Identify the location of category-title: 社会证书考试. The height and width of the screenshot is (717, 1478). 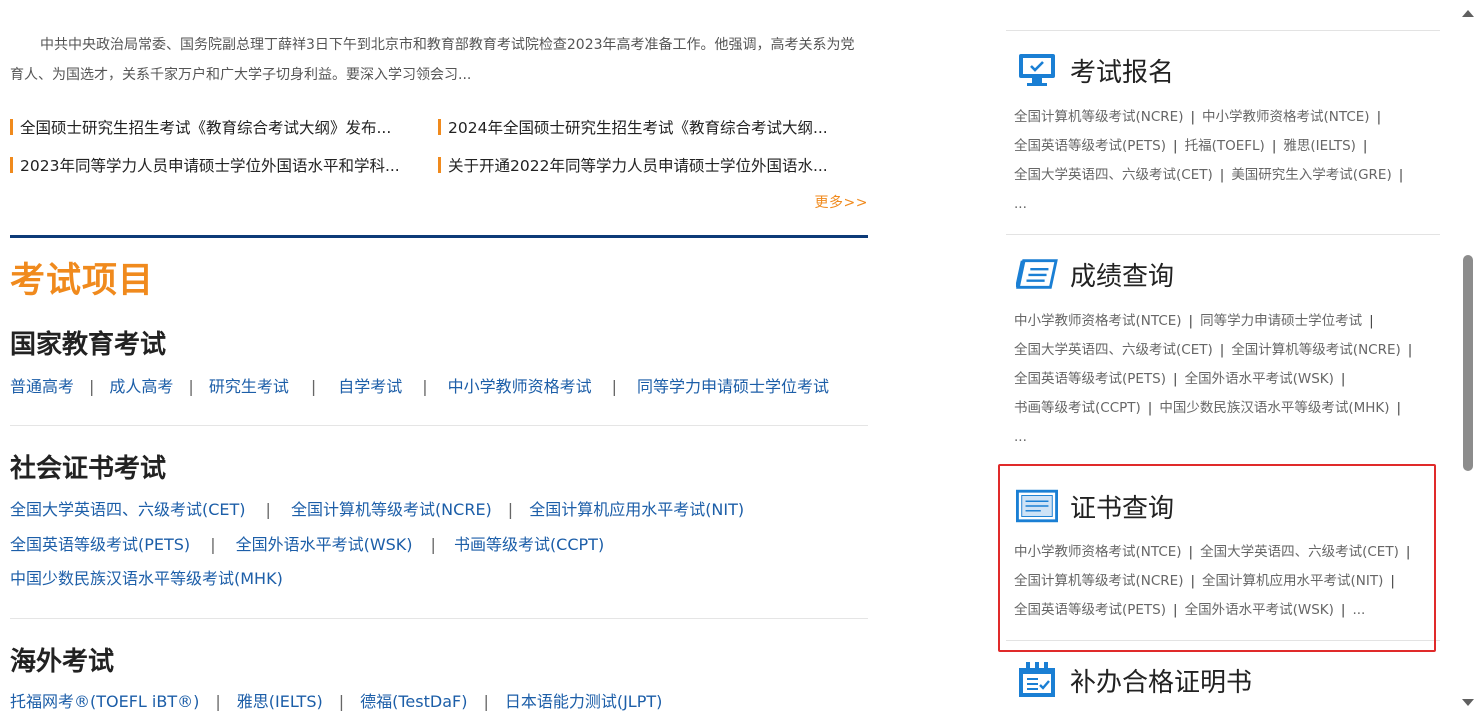
(88, 469).